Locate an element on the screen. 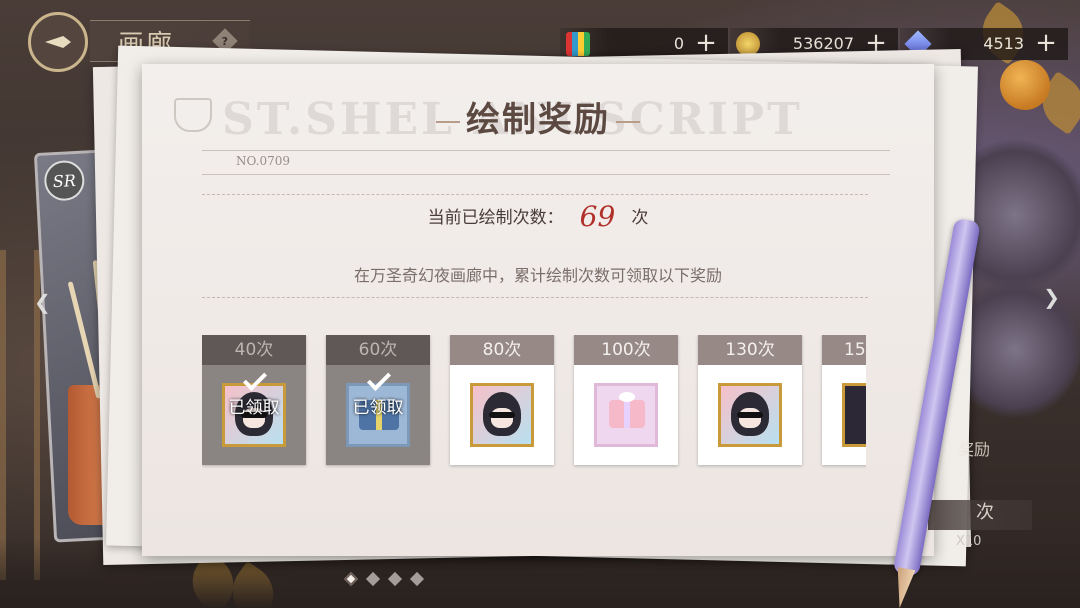  add-gem-button: + is located at coordinates (1046, 43).